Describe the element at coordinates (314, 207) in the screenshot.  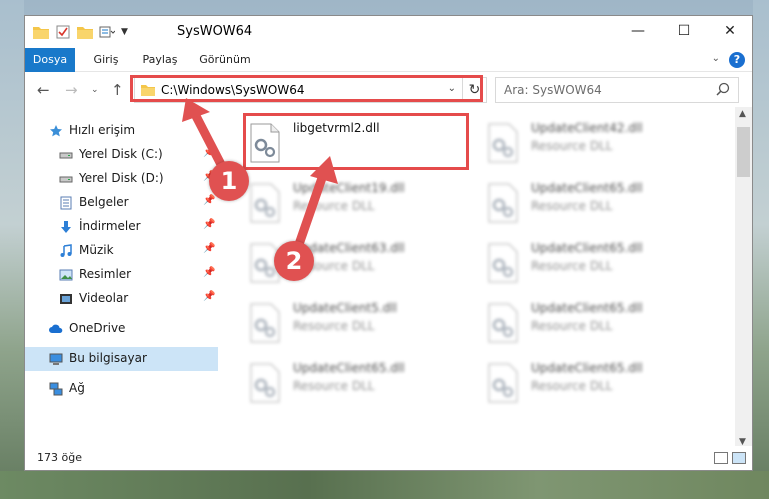
I see `arrow-2-icon` at that location.